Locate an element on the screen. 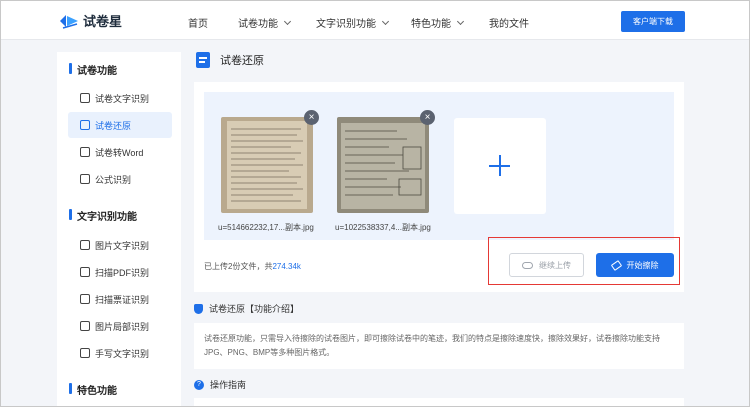  start-erase-label: 开始擦除 is located at coordinates (642, 265).